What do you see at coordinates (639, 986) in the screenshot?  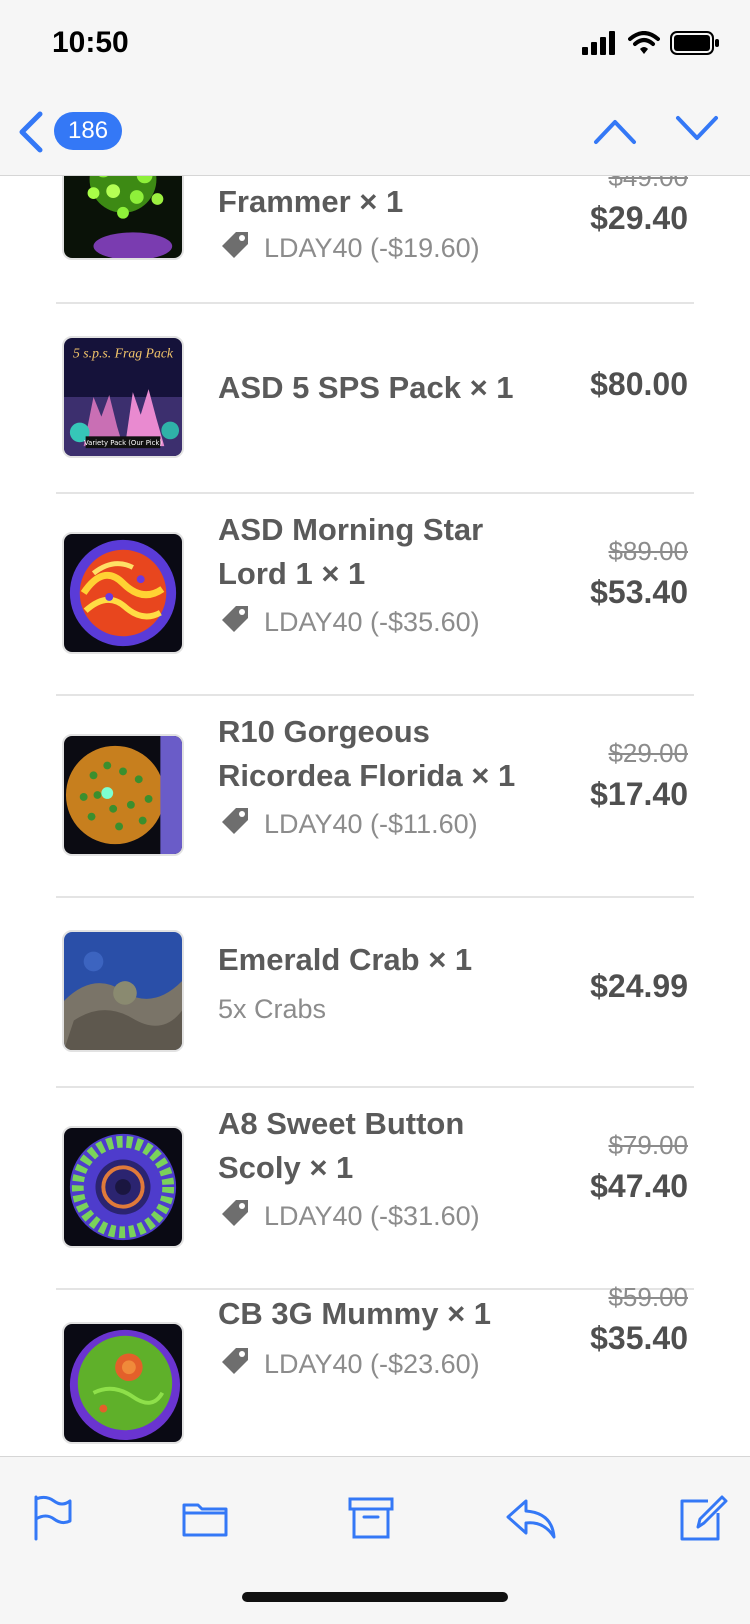 I see `item-price: $24.99` at bounding box center [639, 986].